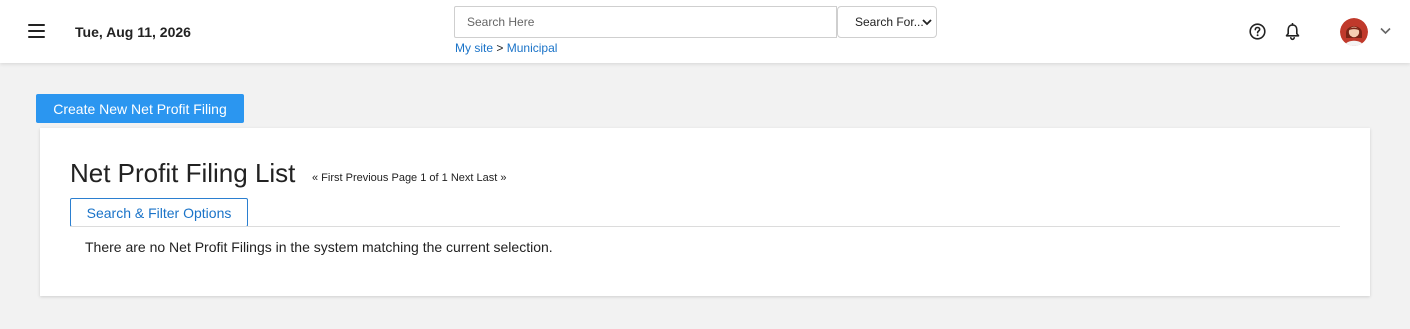  I want to click on pagination: « First Previous Page 1 of 1 Next Last », so click(409, 178).